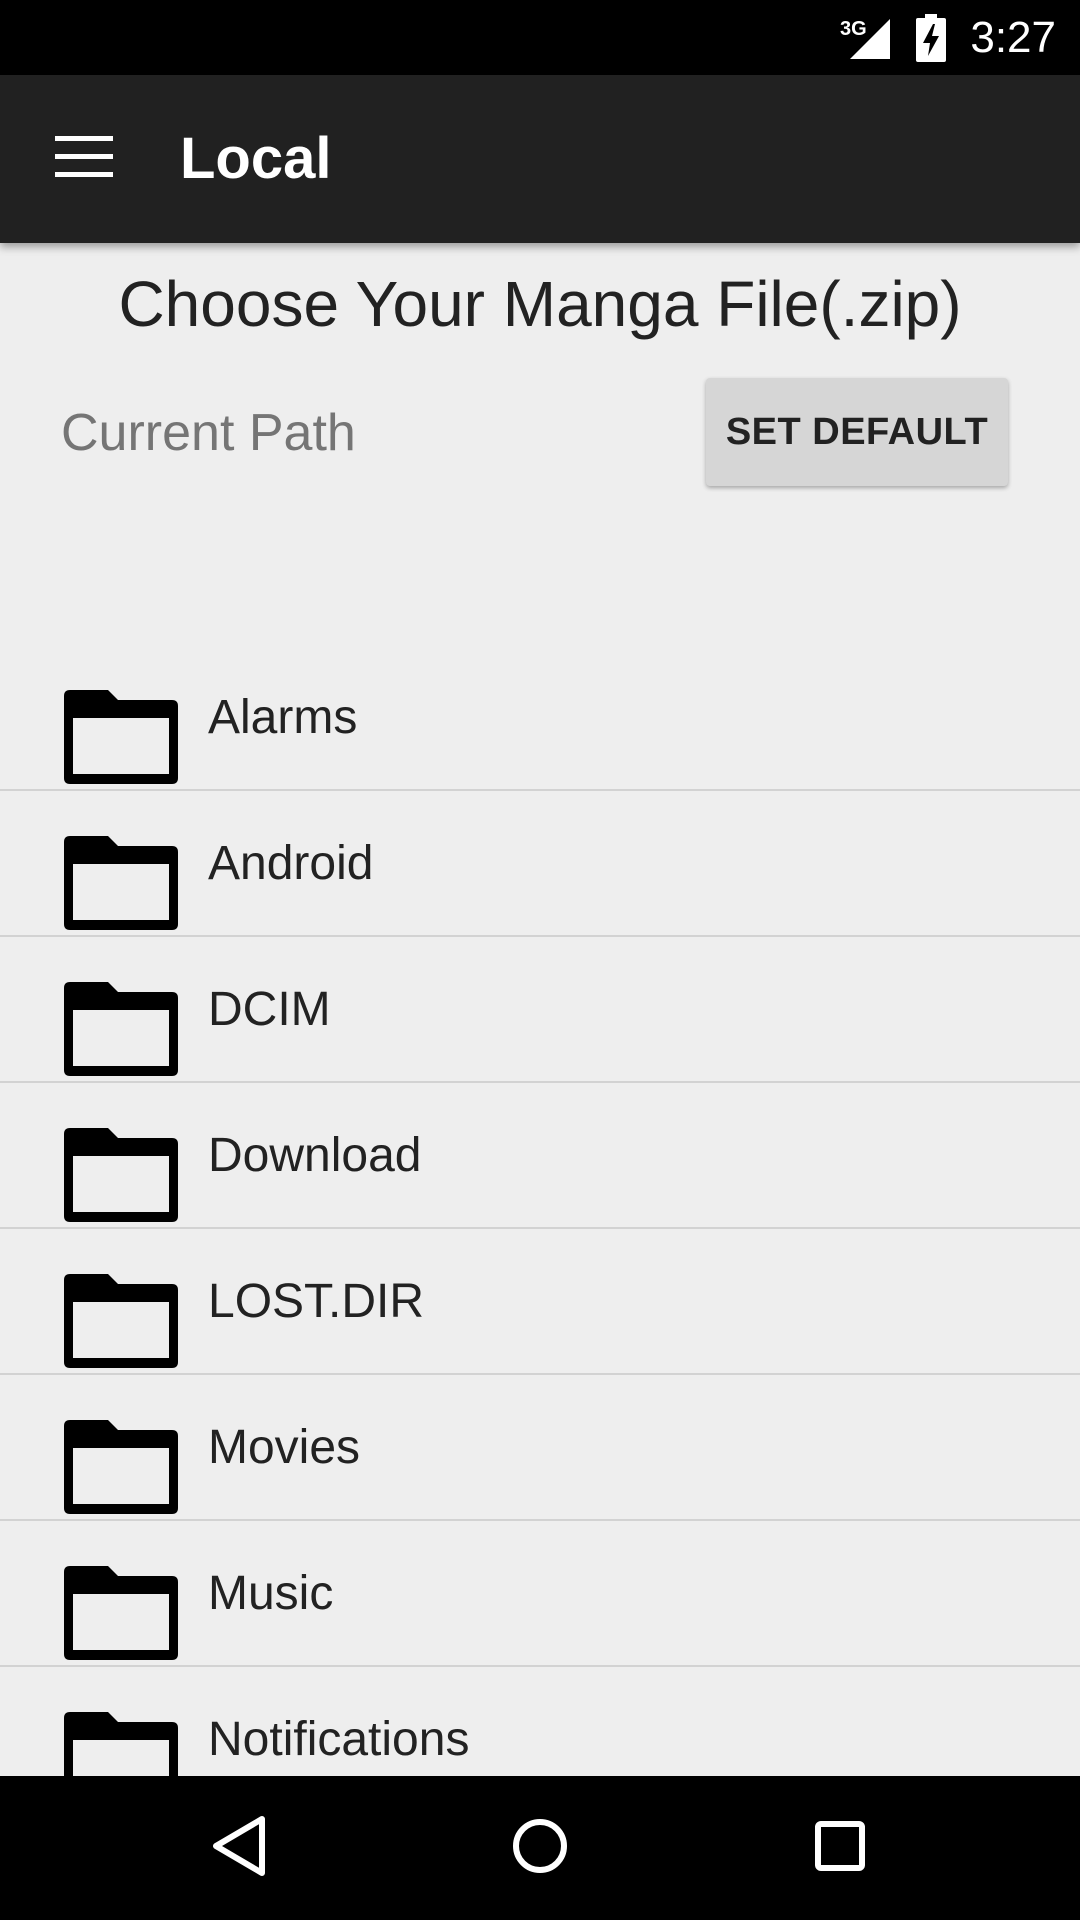 The image size is (1080, 1920). Describe the element at coordinates (540, 37) in the screenshot. I see `status-bar: 3G 3:27` at that location.